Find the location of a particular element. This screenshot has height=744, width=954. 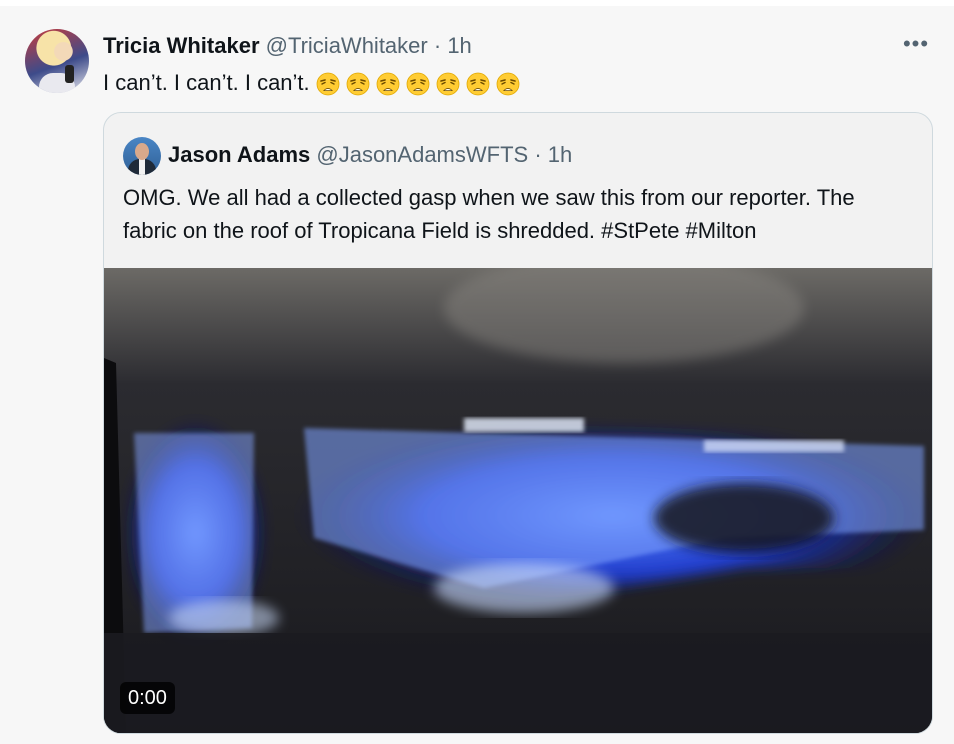

quoted-author-name: Jason Adams is located at coordinates (239, 154).